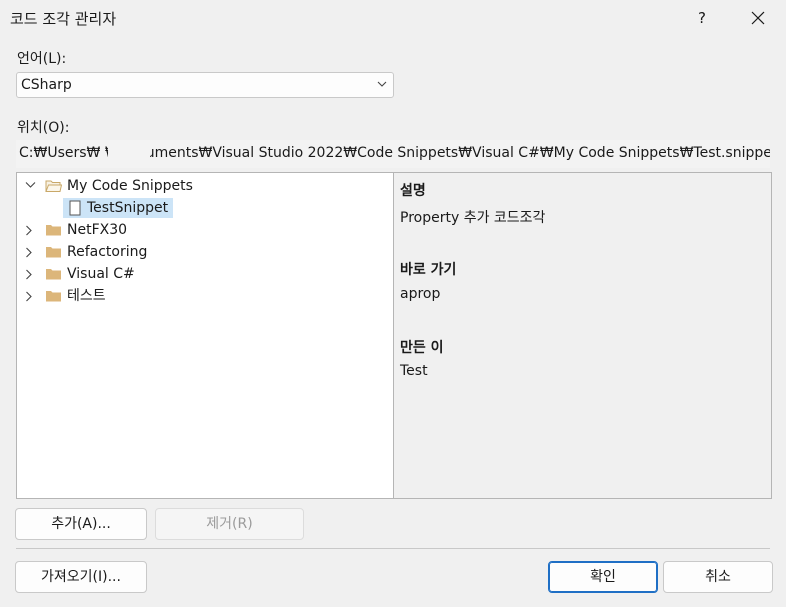 Image resolution: width=786 pixels, height=607 pixels. I want to click on tree-item-label: TestSnippet, so click(128, 208).